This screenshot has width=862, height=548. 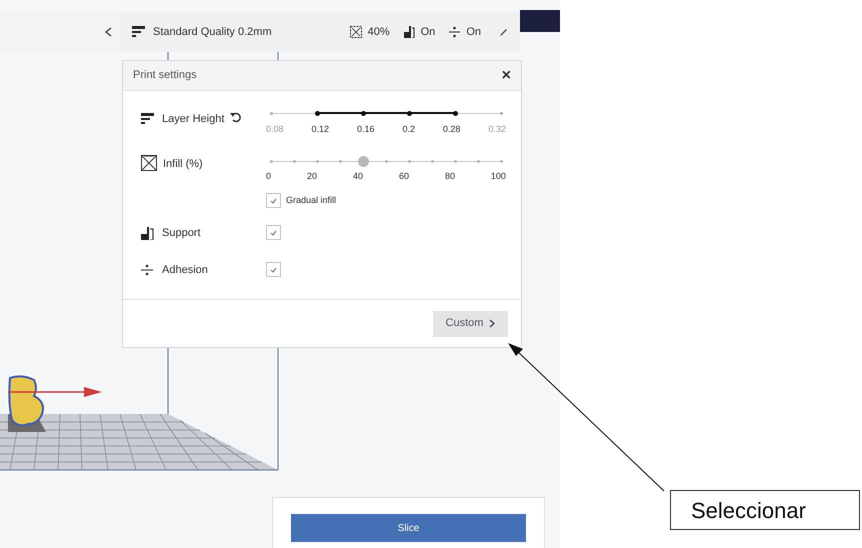 What do you see at coordinates (363, 161) in the screenshot?
I see `slider-handle` at bounding box center [363, 161].